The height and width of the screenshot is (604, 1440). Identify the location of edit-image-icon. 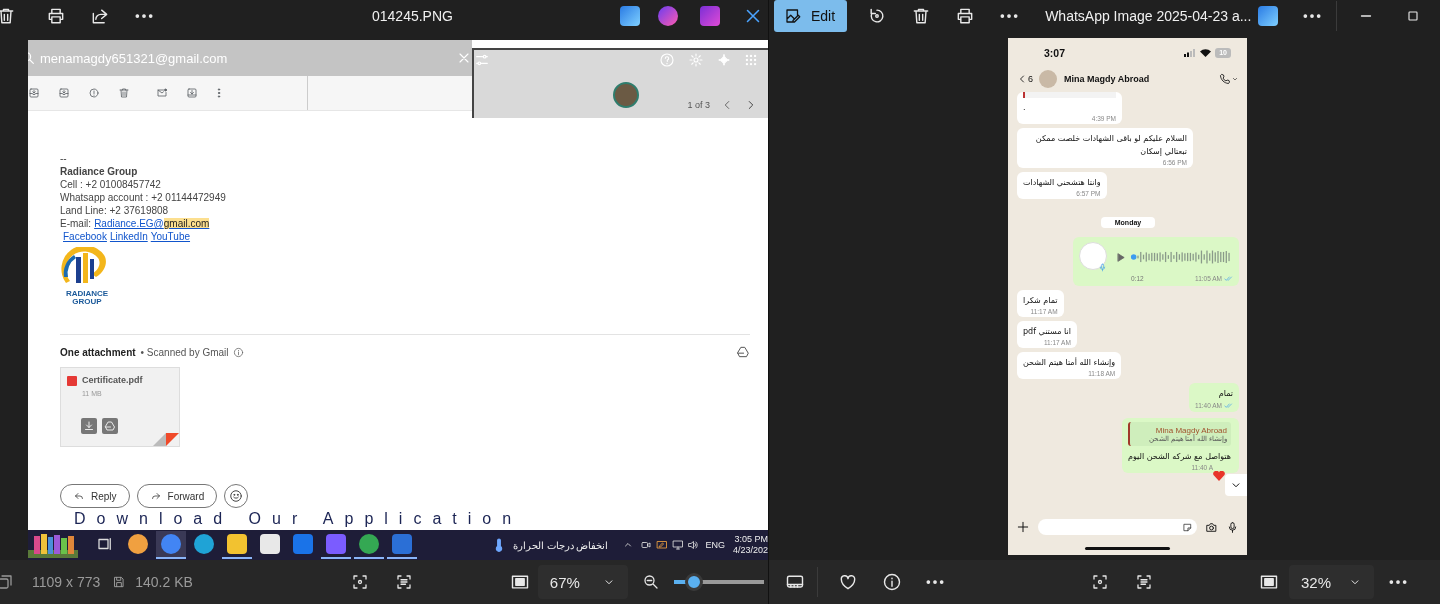
(793, 16).